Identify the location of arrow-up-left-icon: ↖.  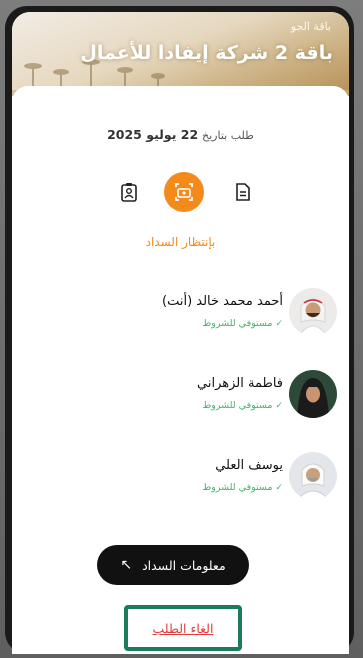
(126, 565).